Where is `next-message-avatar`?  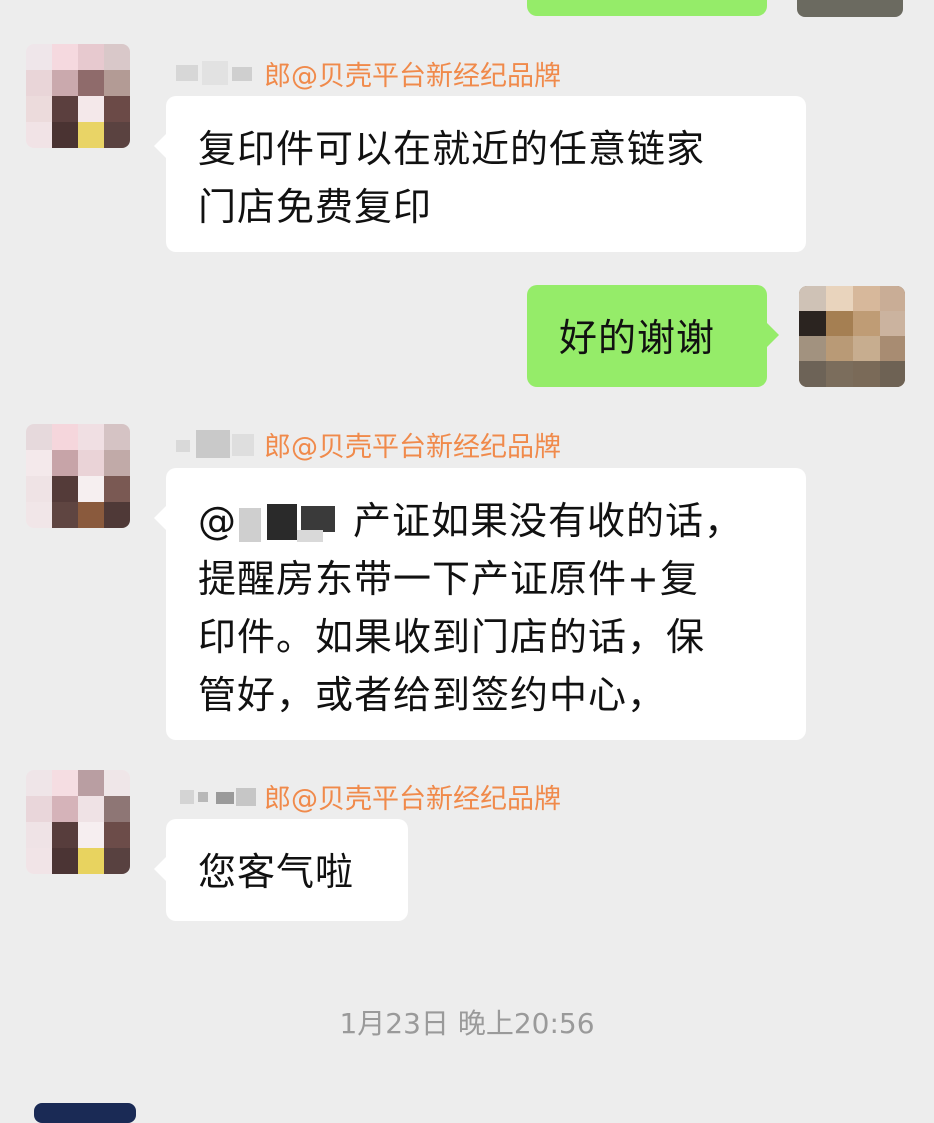 next-message-avatar is located at coordinates (85, 1113).